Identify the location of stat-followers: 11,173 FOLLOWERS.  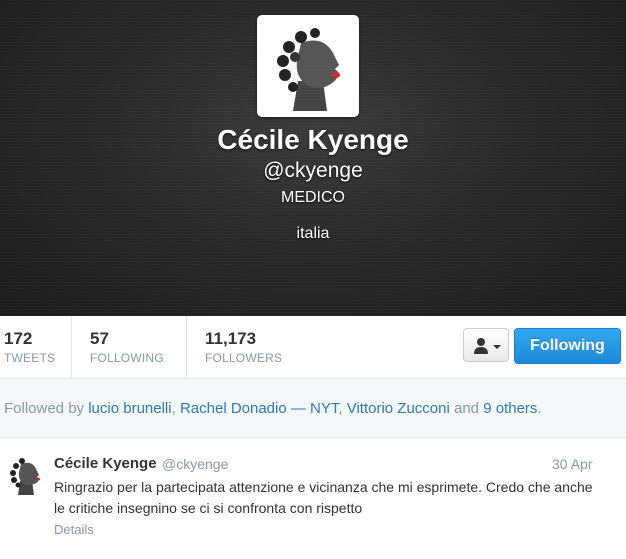
(246, 347).